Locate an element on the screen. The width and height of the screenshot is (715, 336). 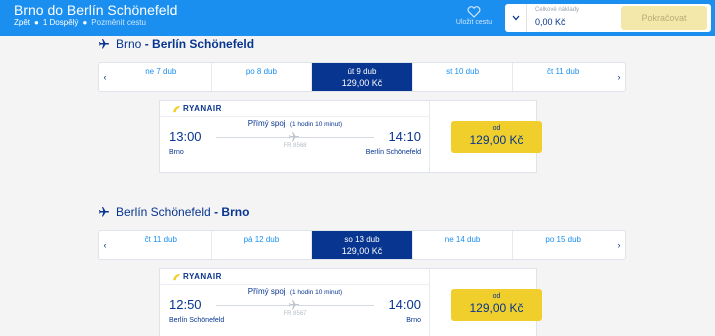
date-option: ne 14 dub is located at coordinates (462, 245).